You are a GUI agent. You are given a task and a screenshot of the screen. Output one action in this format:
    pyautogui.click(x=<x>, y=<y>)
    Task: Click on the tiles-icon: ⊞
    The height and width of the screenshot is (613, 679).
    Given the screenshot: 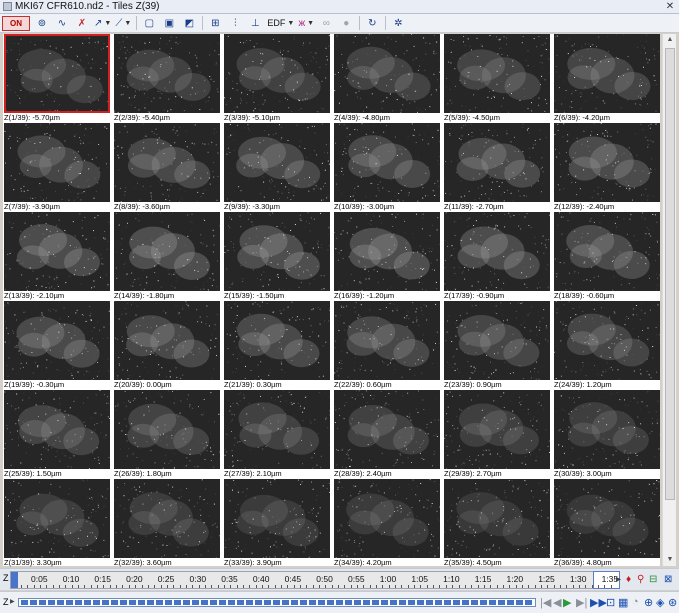 What is the action you would take?
    pyautogui.click(x=215, y=23)
    